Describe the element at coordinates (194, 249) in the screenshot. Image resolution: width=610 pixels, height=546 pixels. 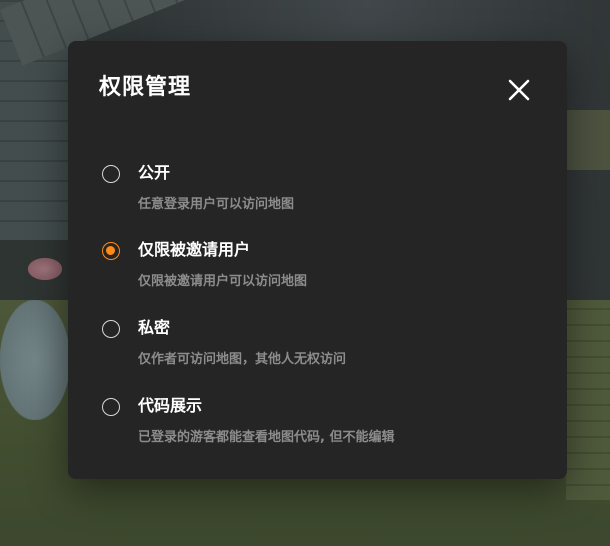
I see `option-label: 仅限被邀请用户` at that location.